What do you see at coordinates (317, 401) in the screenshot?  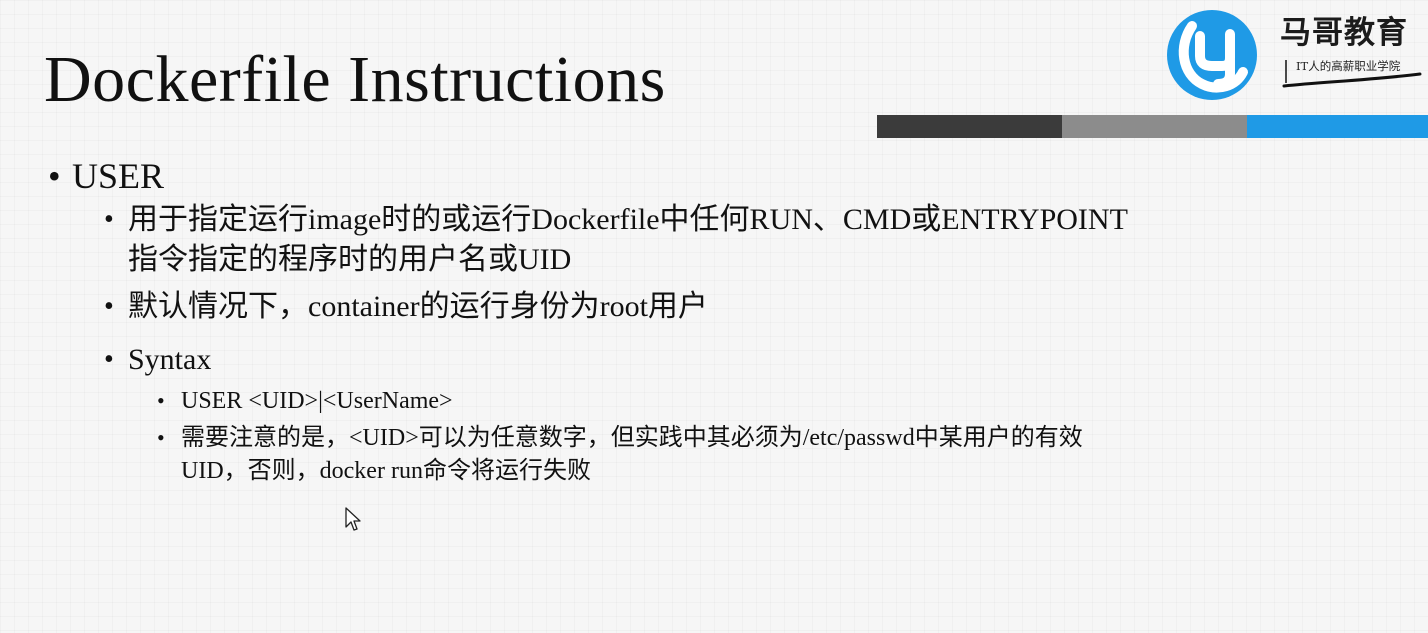 I see `syntax-item-form-text: USER <UID>|<UserName>` at bounding box center [317, 401].